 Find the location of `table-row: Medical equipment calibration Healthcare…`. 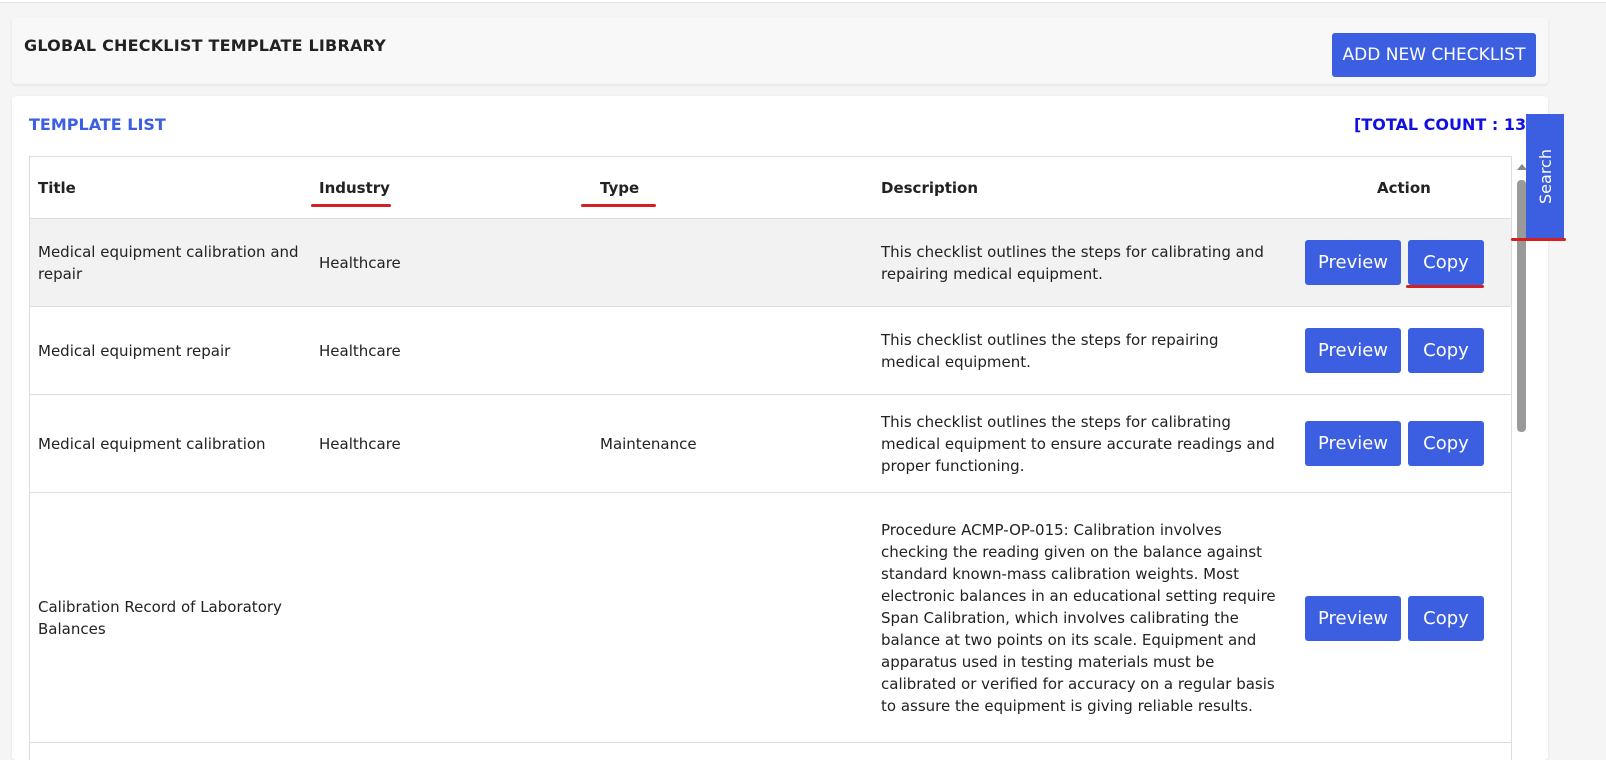

table-row: Medical equipment calibration Healthcare… is located at coordinates (770, 444).